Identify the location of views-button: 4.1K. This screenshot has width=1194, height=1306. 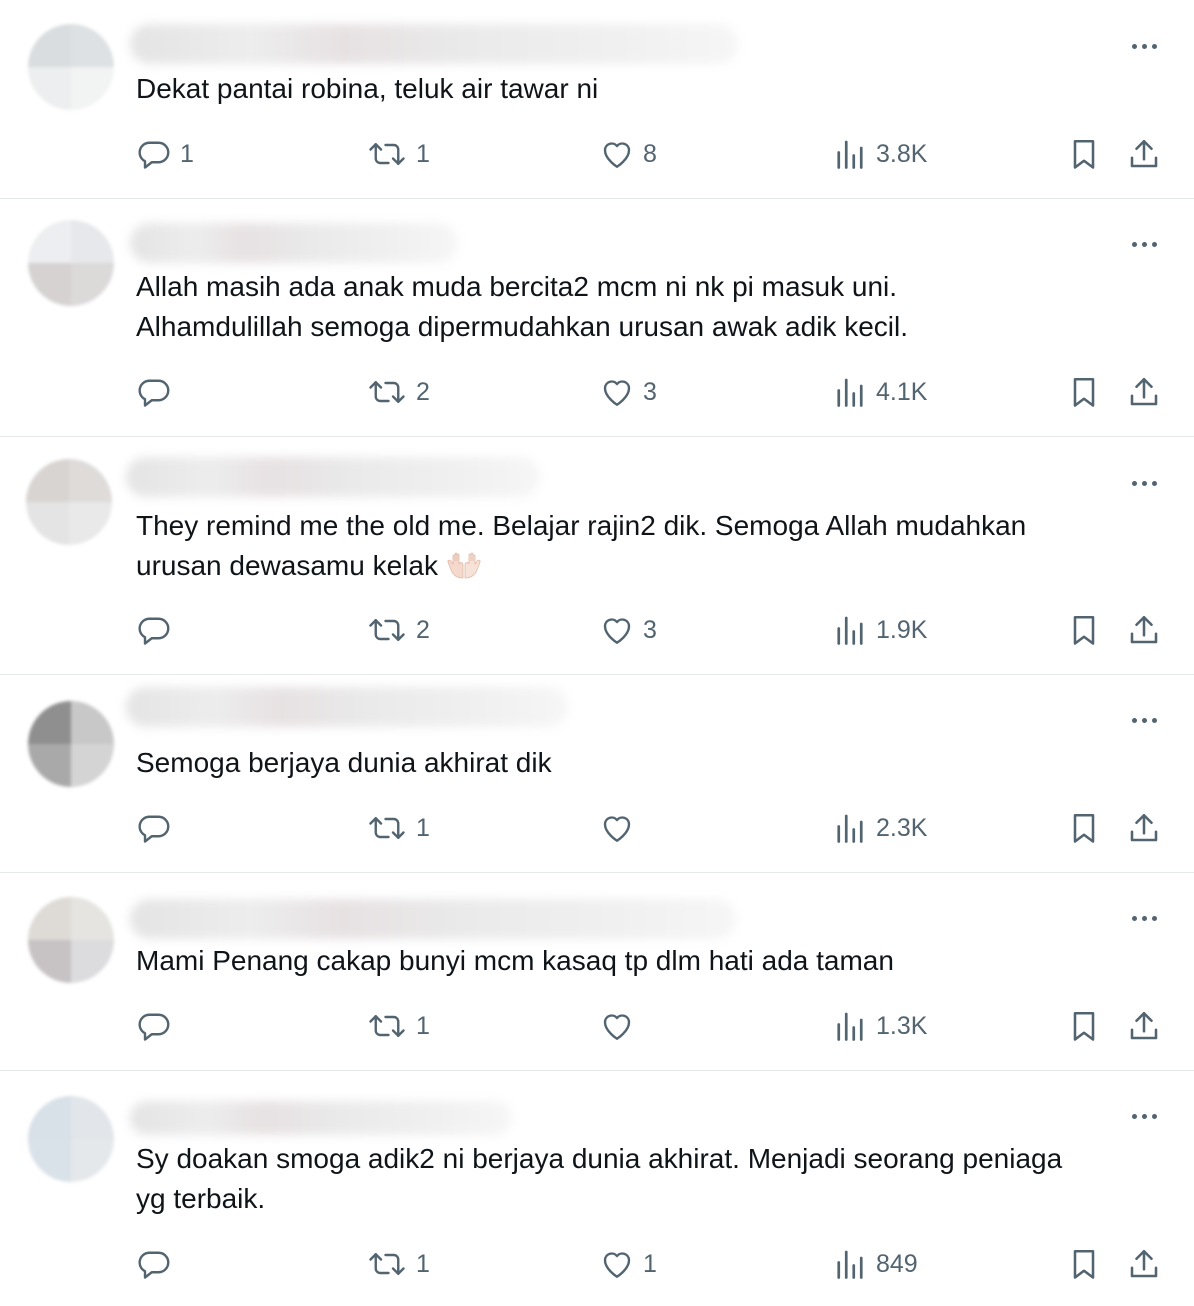
(879, 392).